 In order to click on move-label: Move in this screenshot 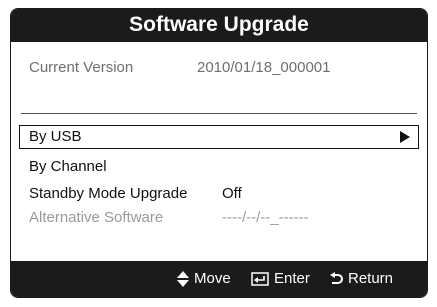, I will do `click(212, 278)`.